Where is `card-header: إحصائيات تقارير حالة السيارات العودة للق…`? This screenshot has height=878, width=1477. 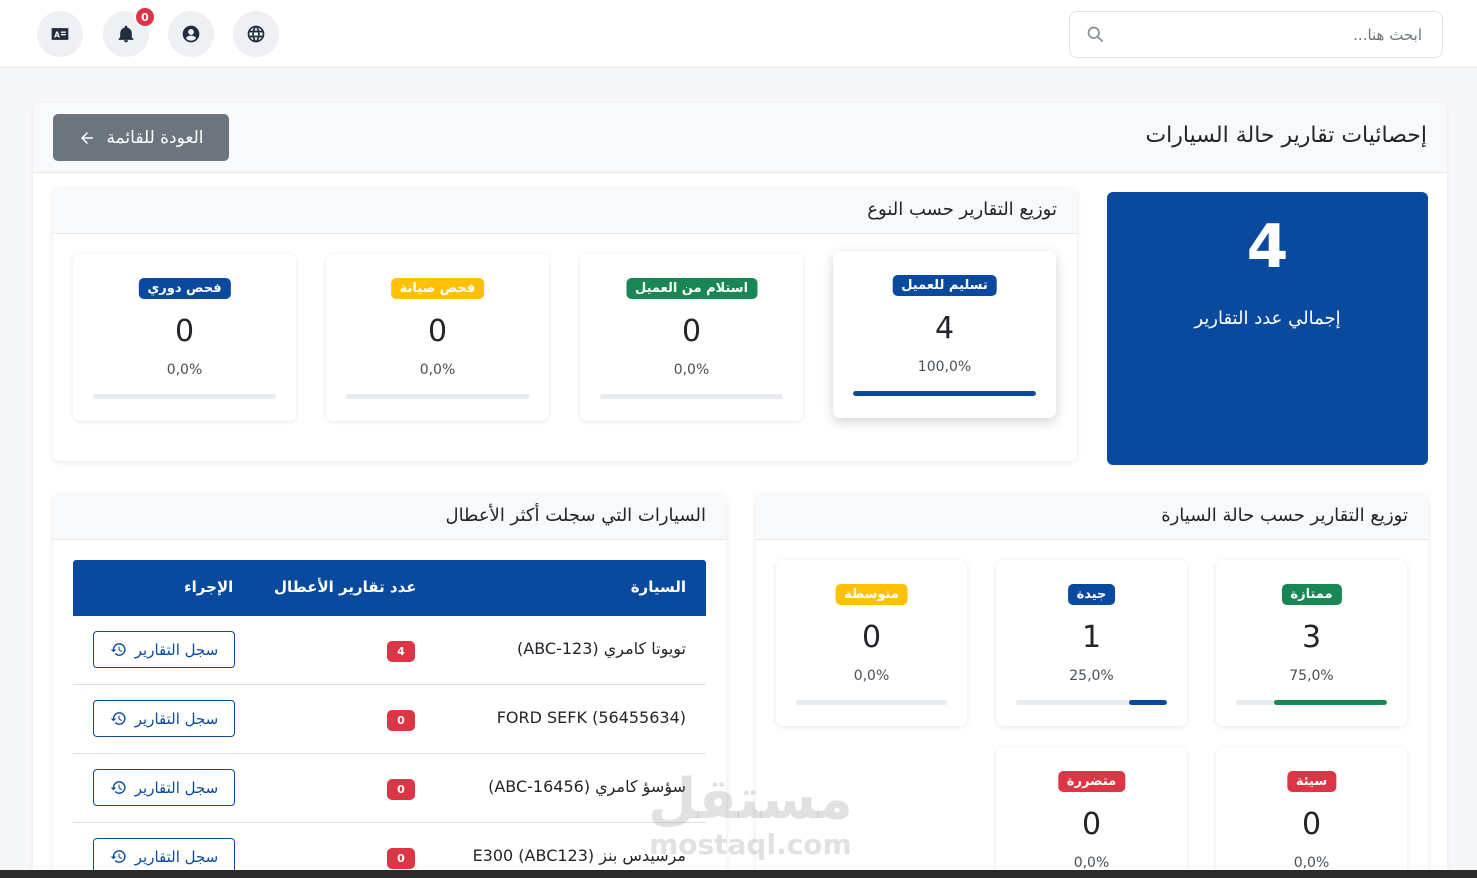
card-header: إحصائيات تقارير حالة السيارات العودة للق… is located at coordinates (740, 138).